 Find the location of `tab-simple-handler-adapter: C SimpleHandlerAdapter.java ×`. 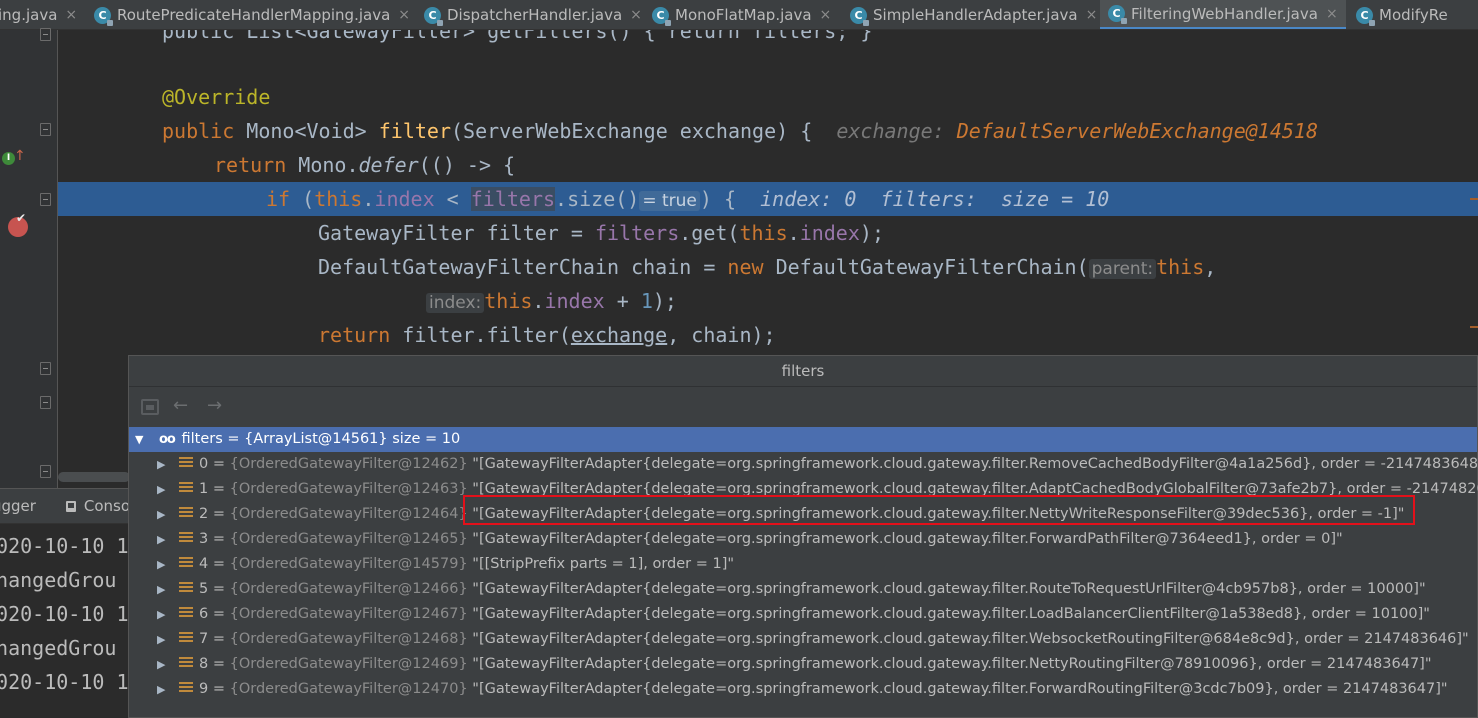

tab-simple-handler-adapter: C SimpleHandlerAdapter.java × is located at coordinates (974, 14).